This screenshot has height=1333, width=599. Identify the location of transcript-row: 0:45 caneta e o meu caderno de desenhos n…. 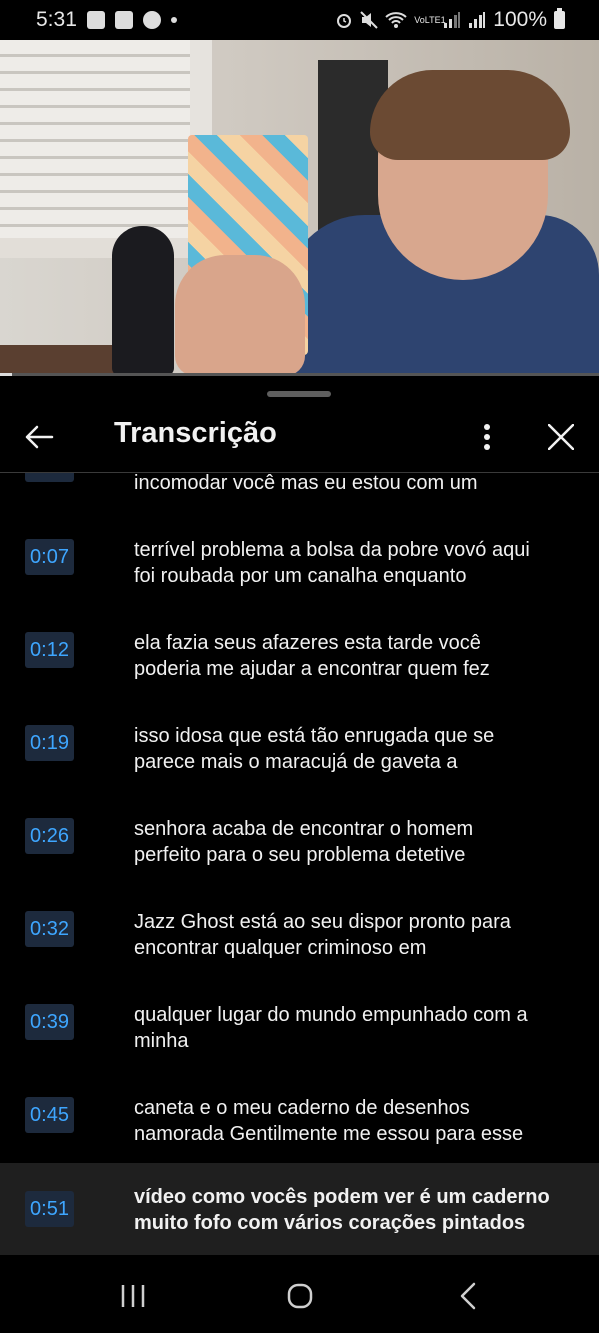
(299, 1115).